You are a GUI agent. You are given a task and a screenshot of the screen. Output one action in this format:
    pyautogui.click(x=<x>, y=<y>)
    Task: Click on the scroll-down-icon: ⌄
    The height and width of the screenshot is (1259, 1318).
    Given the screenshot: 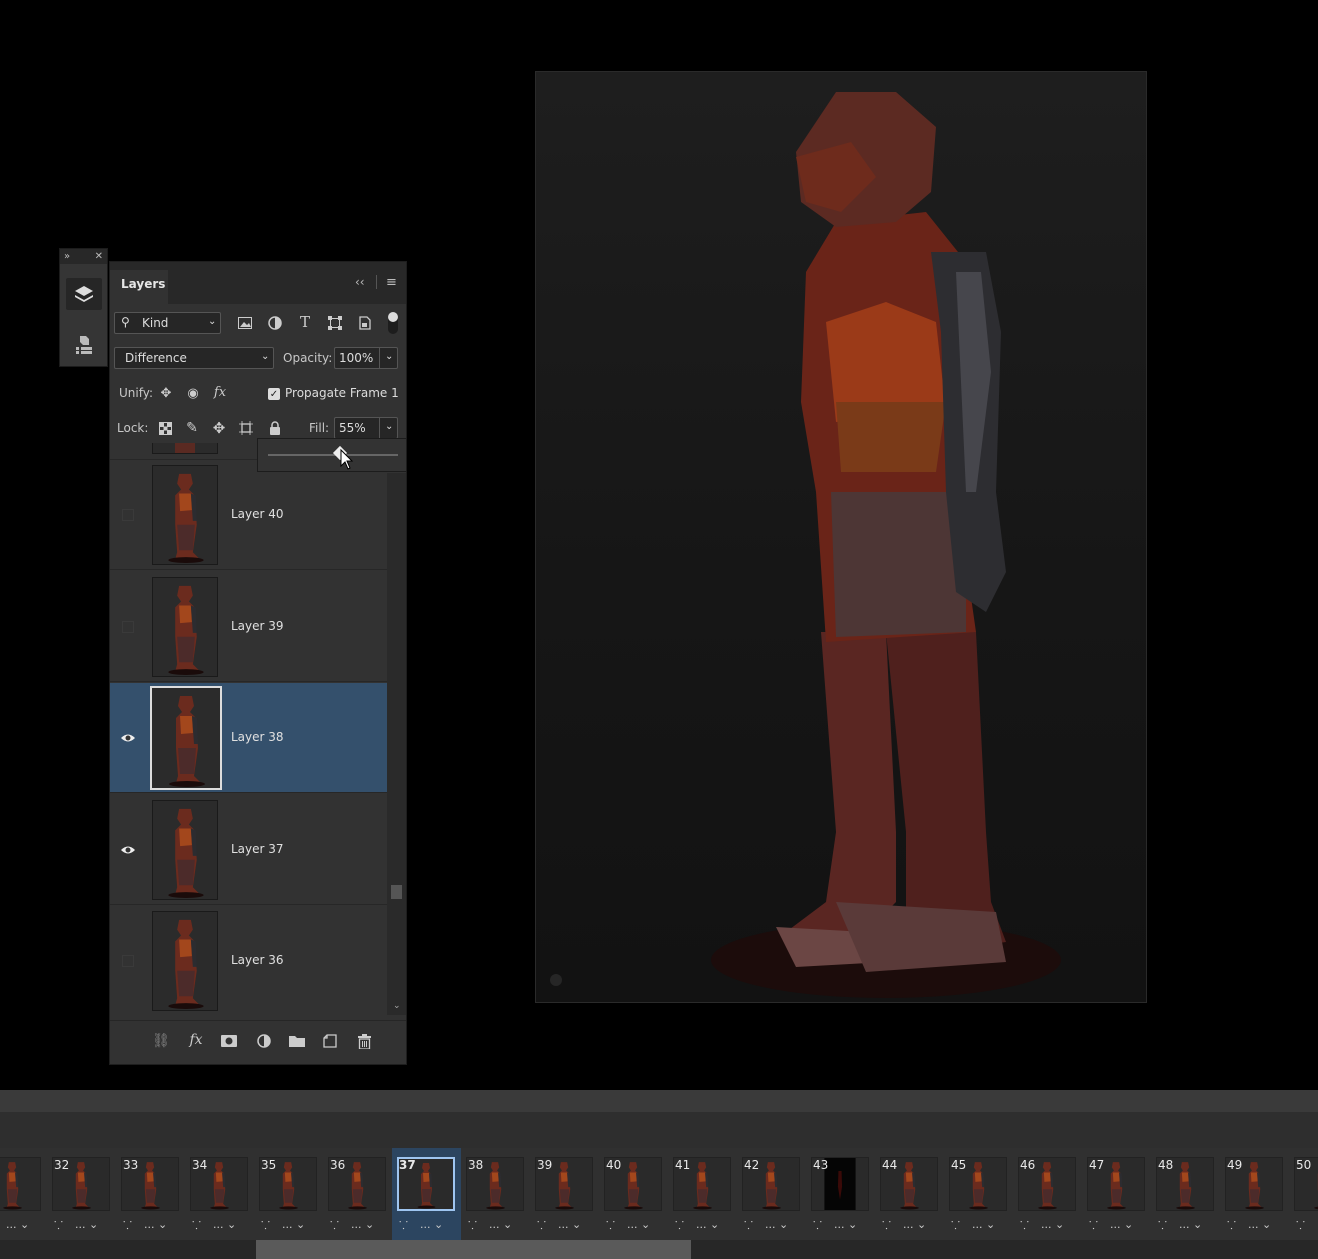 What is the action you would take?
    pyautogui.click(x=397, y=1006)
    